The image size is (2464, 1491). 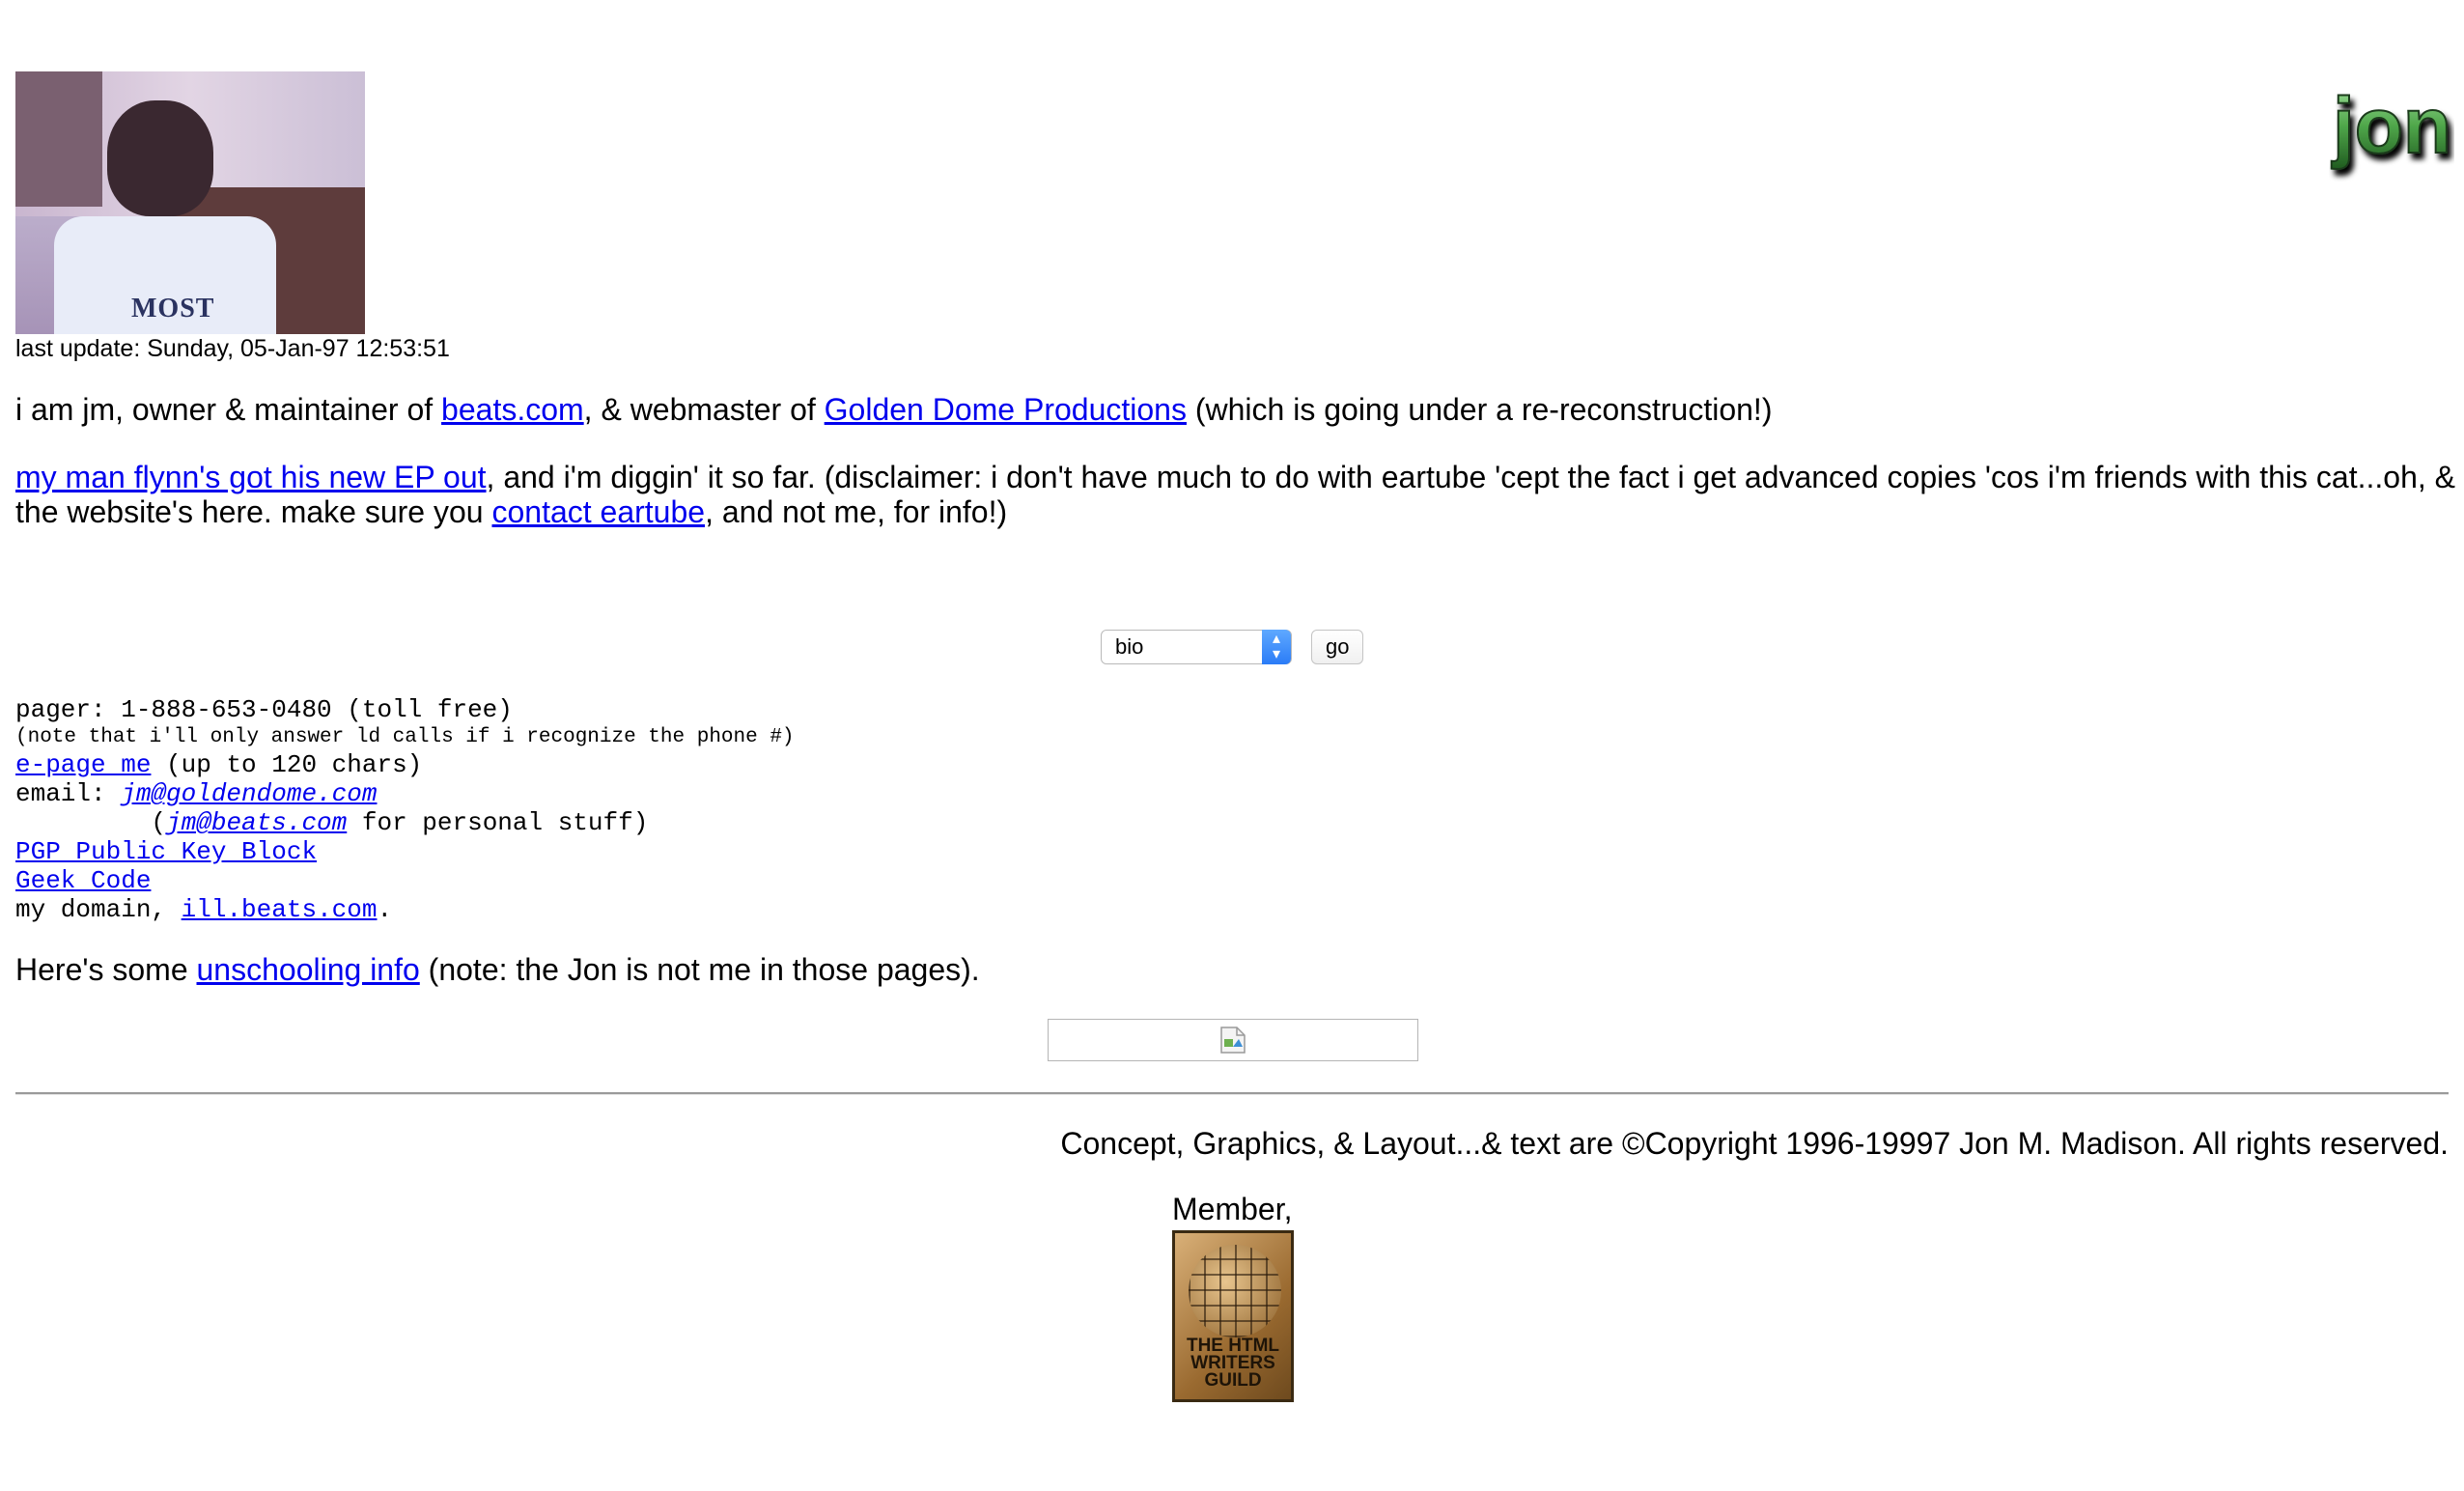 What do you see at coordinates (1235, 1291) in the screenshot?
I see `globe-icon` at bounding box center [1235, 1291].